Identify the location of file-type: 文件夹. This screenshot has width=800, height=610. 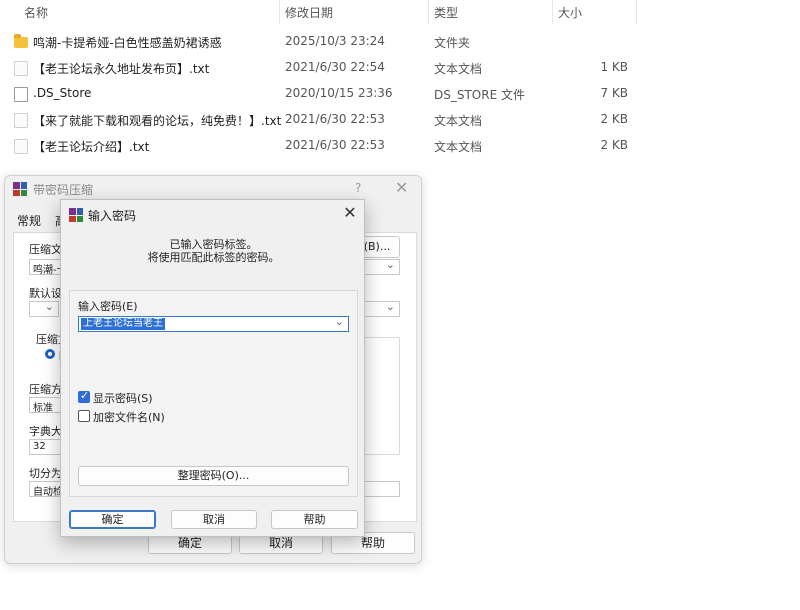
(452, 43).